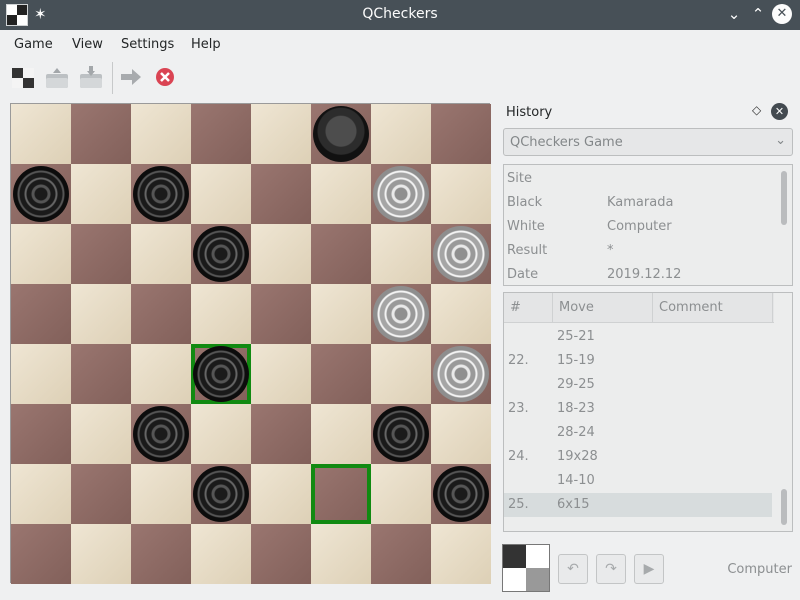 This screenshot has height=600, width=800. Describe the element at coordinates (87, 44) in the screenshot. I see `menu-view: View` at that location.